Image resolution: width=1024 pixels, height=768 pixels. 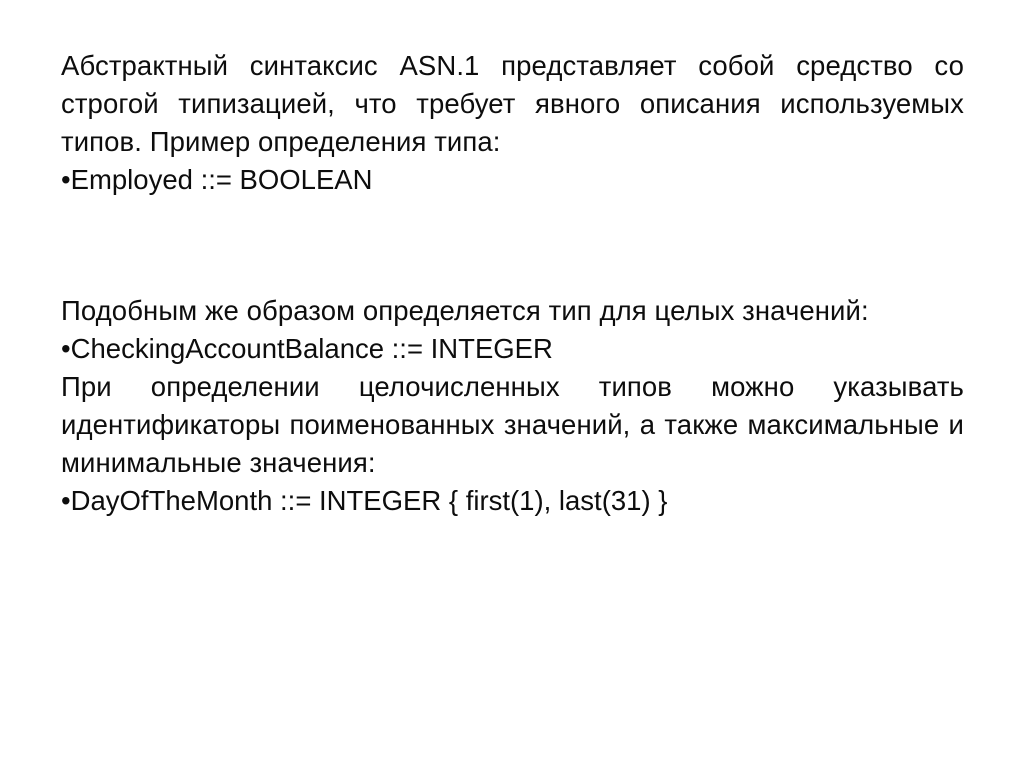 I want to click on bullet-item-checking-account-balance: •CheckingAccountBalance ::= INTEGER, so click(x=512, y=349).